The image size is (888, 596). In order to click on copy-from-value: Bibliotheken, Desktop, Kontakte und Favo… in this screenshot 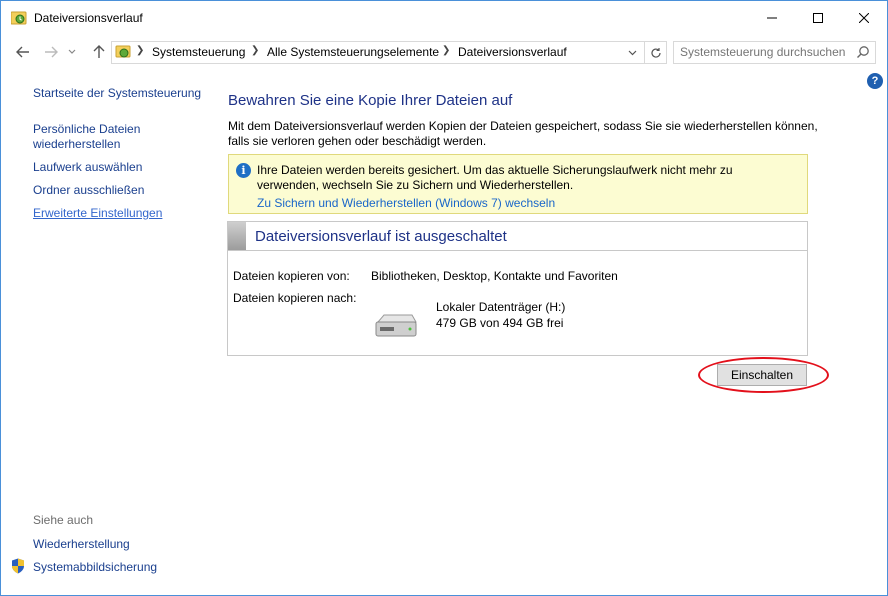, I will do `click(494, 276)`.